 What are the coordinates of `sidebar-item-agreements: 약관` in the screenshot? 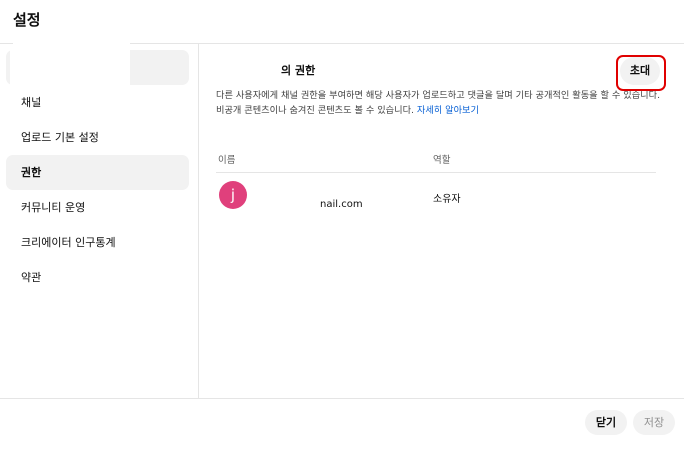 It's located at (97, 277).